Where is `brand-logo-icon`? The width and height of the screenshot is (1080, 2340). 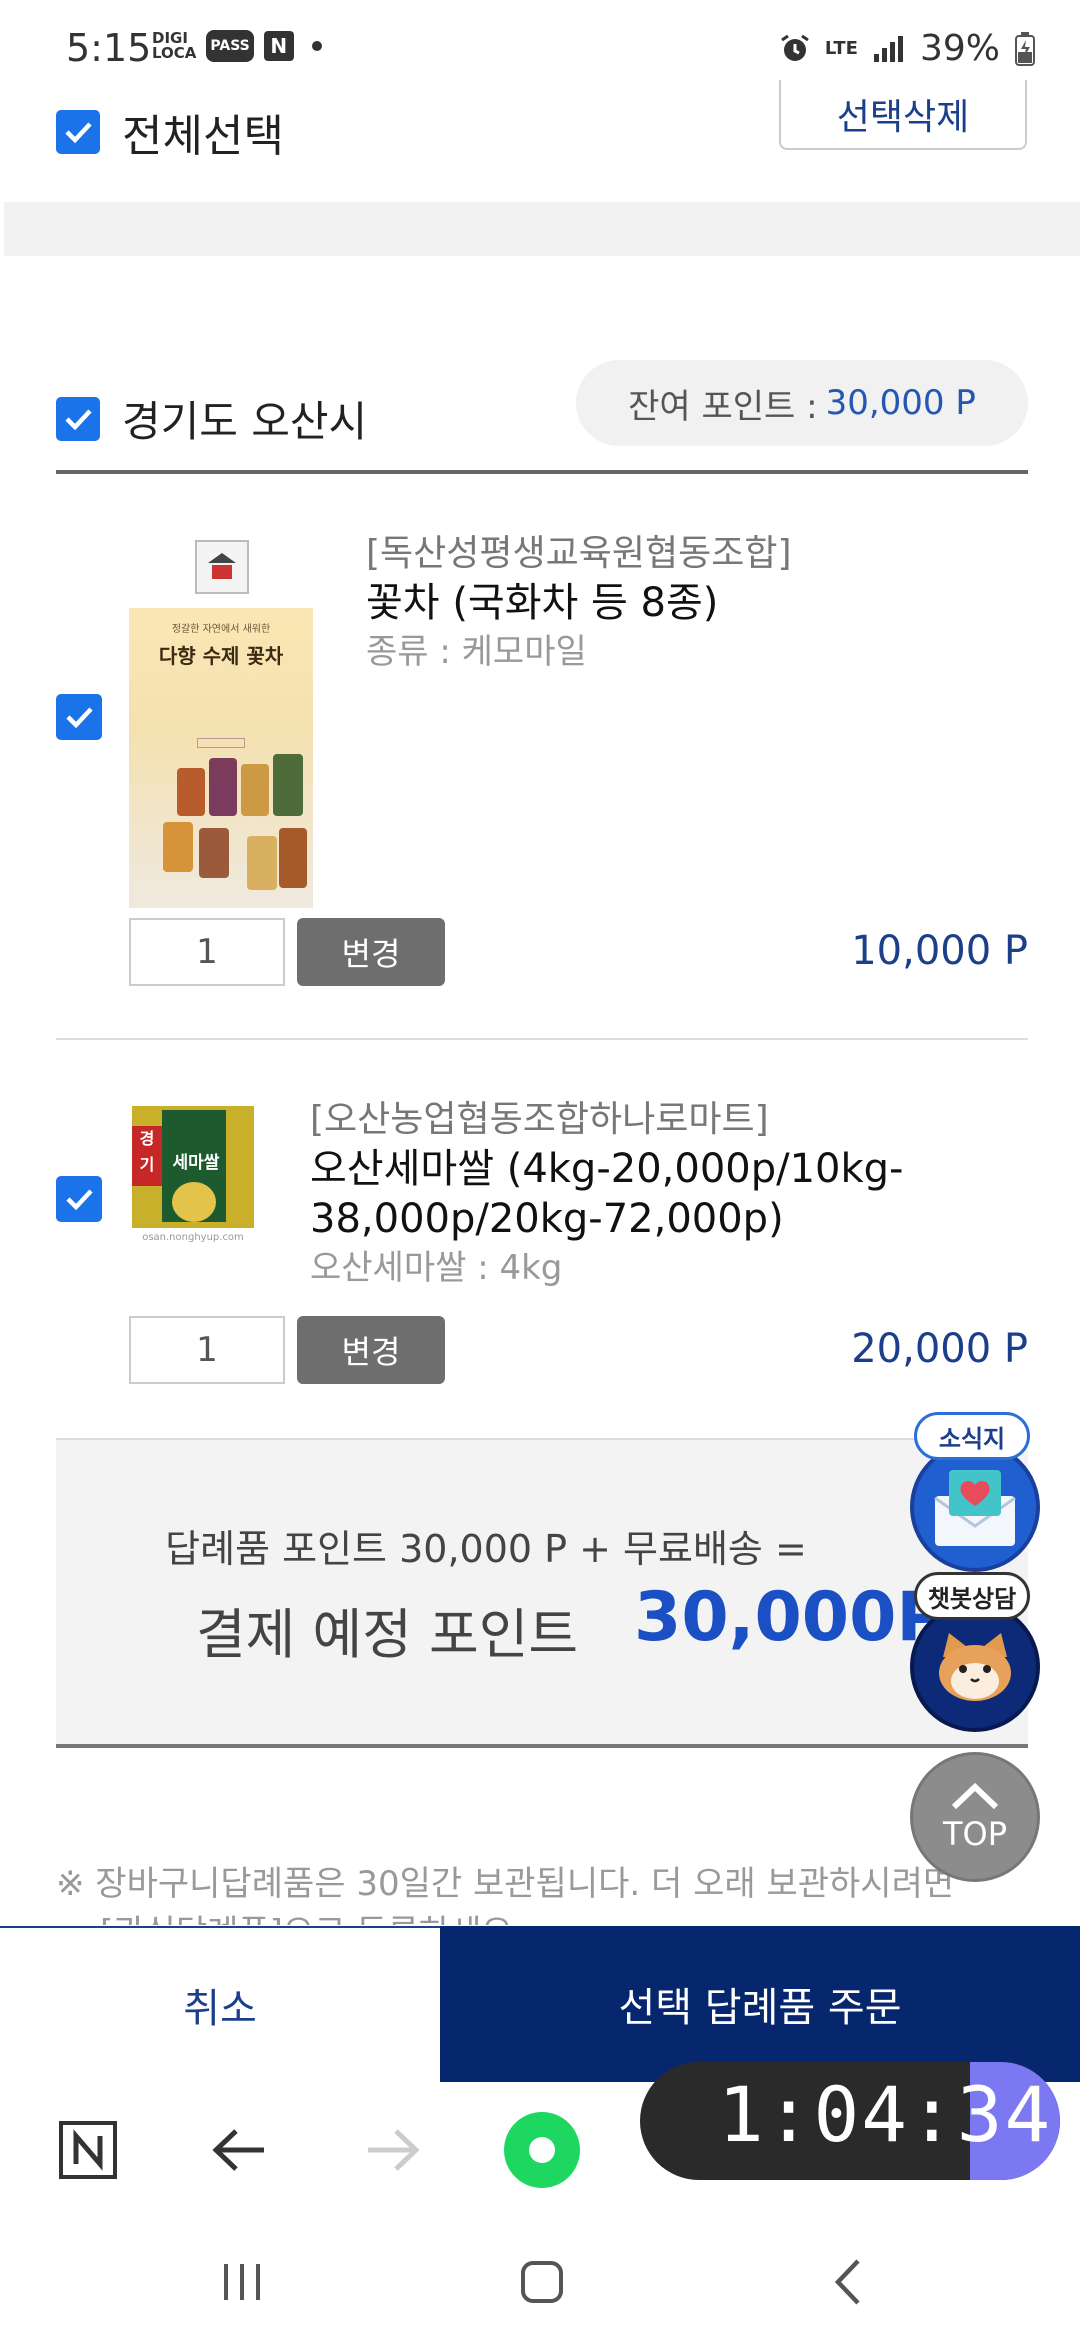 brand-logo-icon is located at coordinates (222, 567).